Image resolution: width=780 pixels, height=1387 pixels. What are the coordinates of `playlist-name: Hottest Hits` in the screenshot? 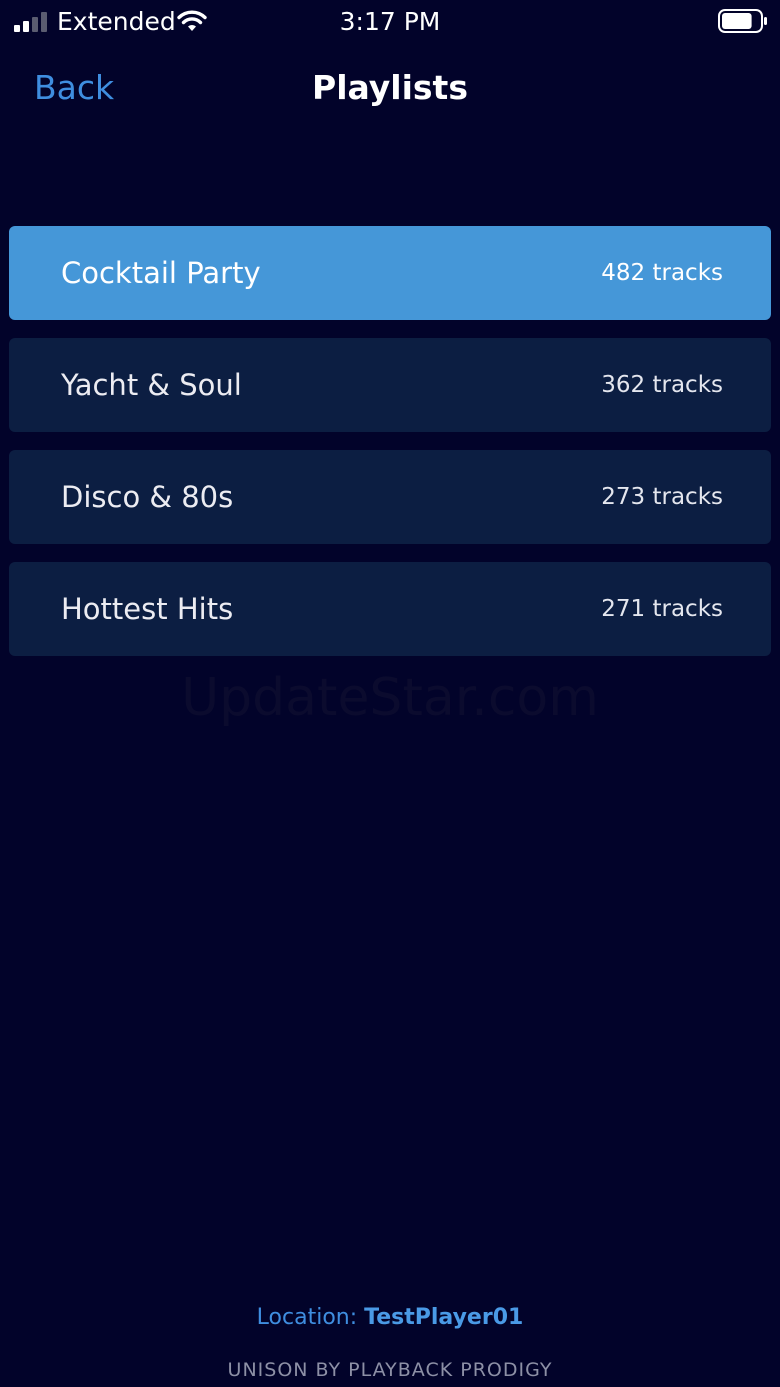 It's located at (147, 609).